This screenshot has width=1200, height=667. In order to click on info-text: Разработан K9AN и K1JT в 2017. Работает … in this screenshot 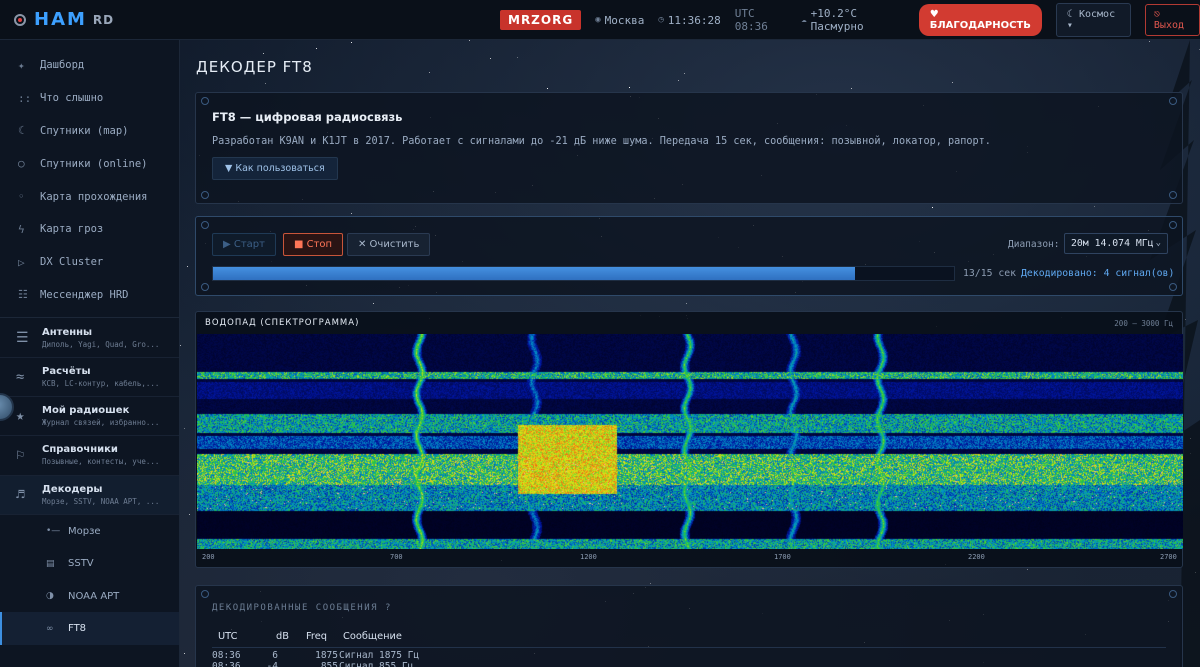, I will do `click(601, 141)`.